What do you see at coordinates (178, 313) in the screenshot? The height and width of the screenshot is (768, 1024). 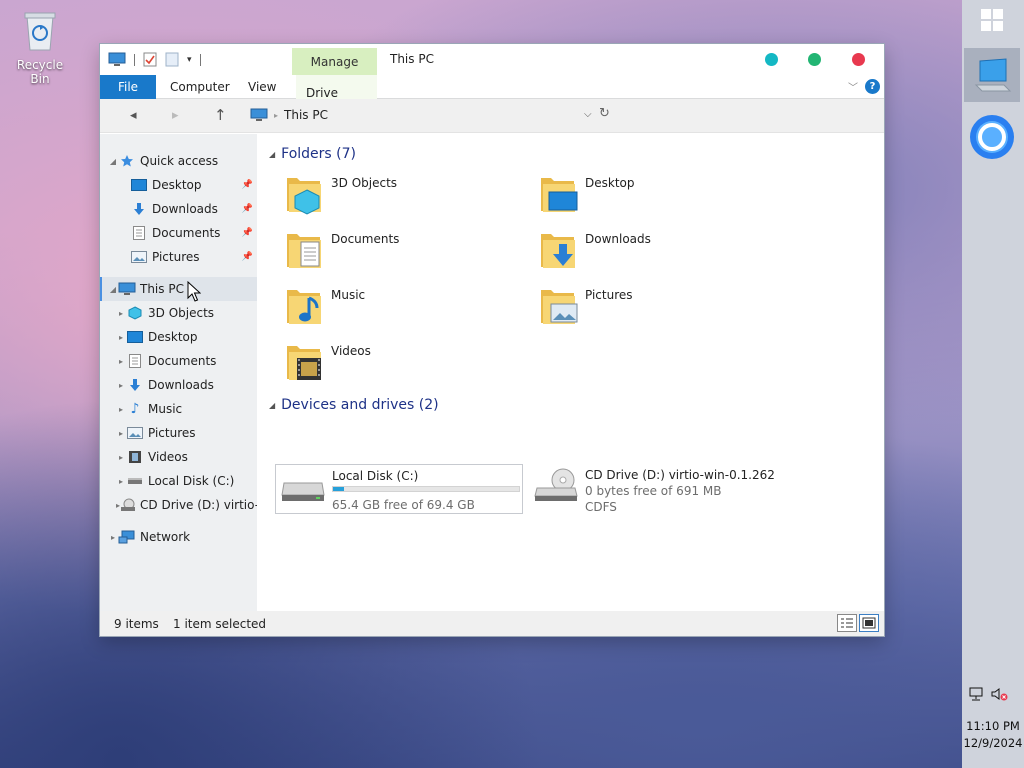 I see `nav-pc-3d-objects: ▸ 3D Objects` at bounding box center [178, 313].